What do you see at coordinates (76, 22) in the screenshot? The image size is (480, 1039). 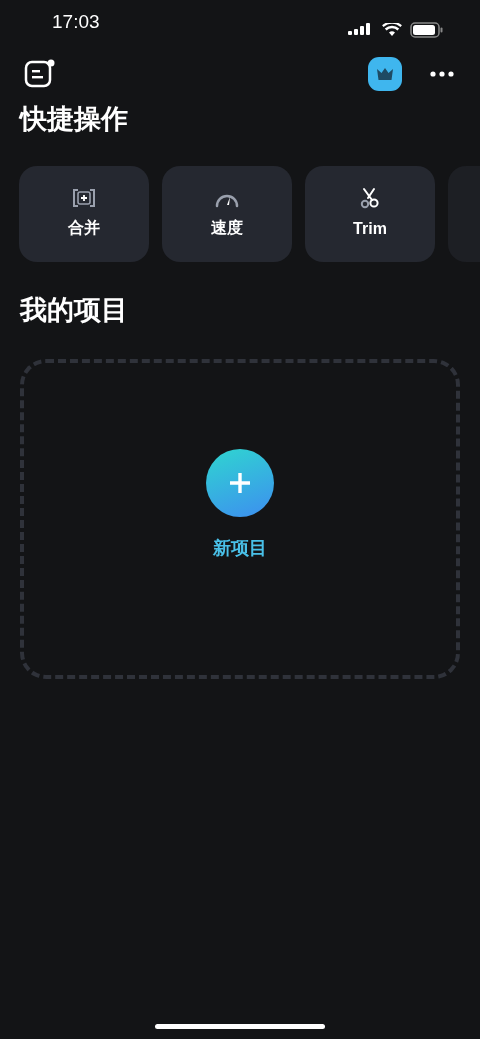 I see `status-time: 17:03` at bounding box center [76, 22].